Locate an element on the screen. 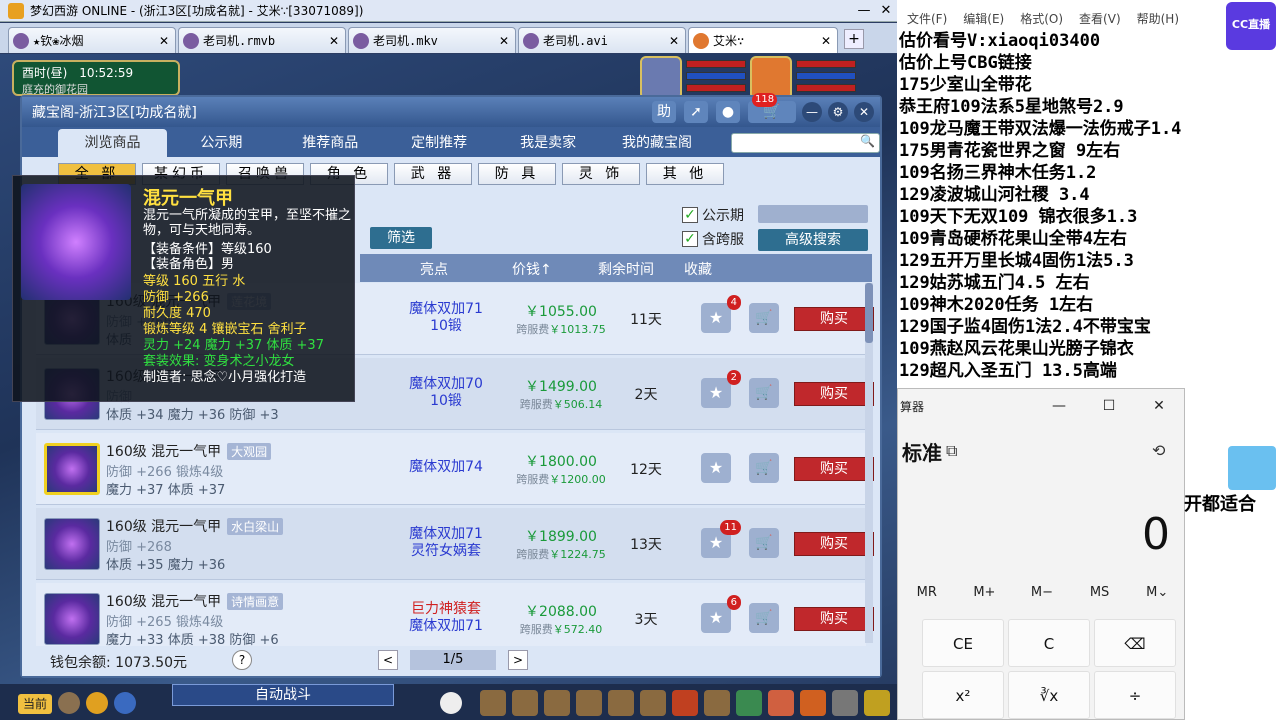  search-icon: 🔍 is located at coordinates (867, 141).